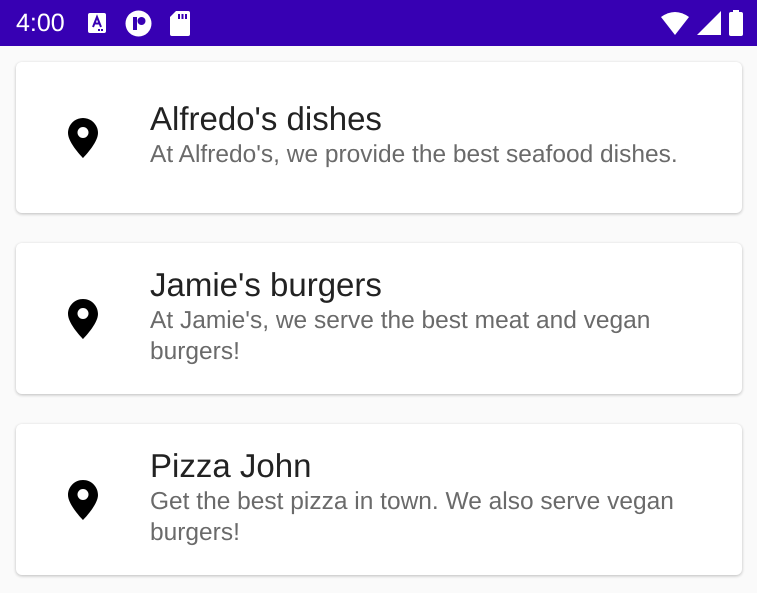 This screenshot has height=593, width=757. What do you see at coordinates (138, 23) in the screenshot?
I see `circle-app-icon` at bounding box center [138, 23].